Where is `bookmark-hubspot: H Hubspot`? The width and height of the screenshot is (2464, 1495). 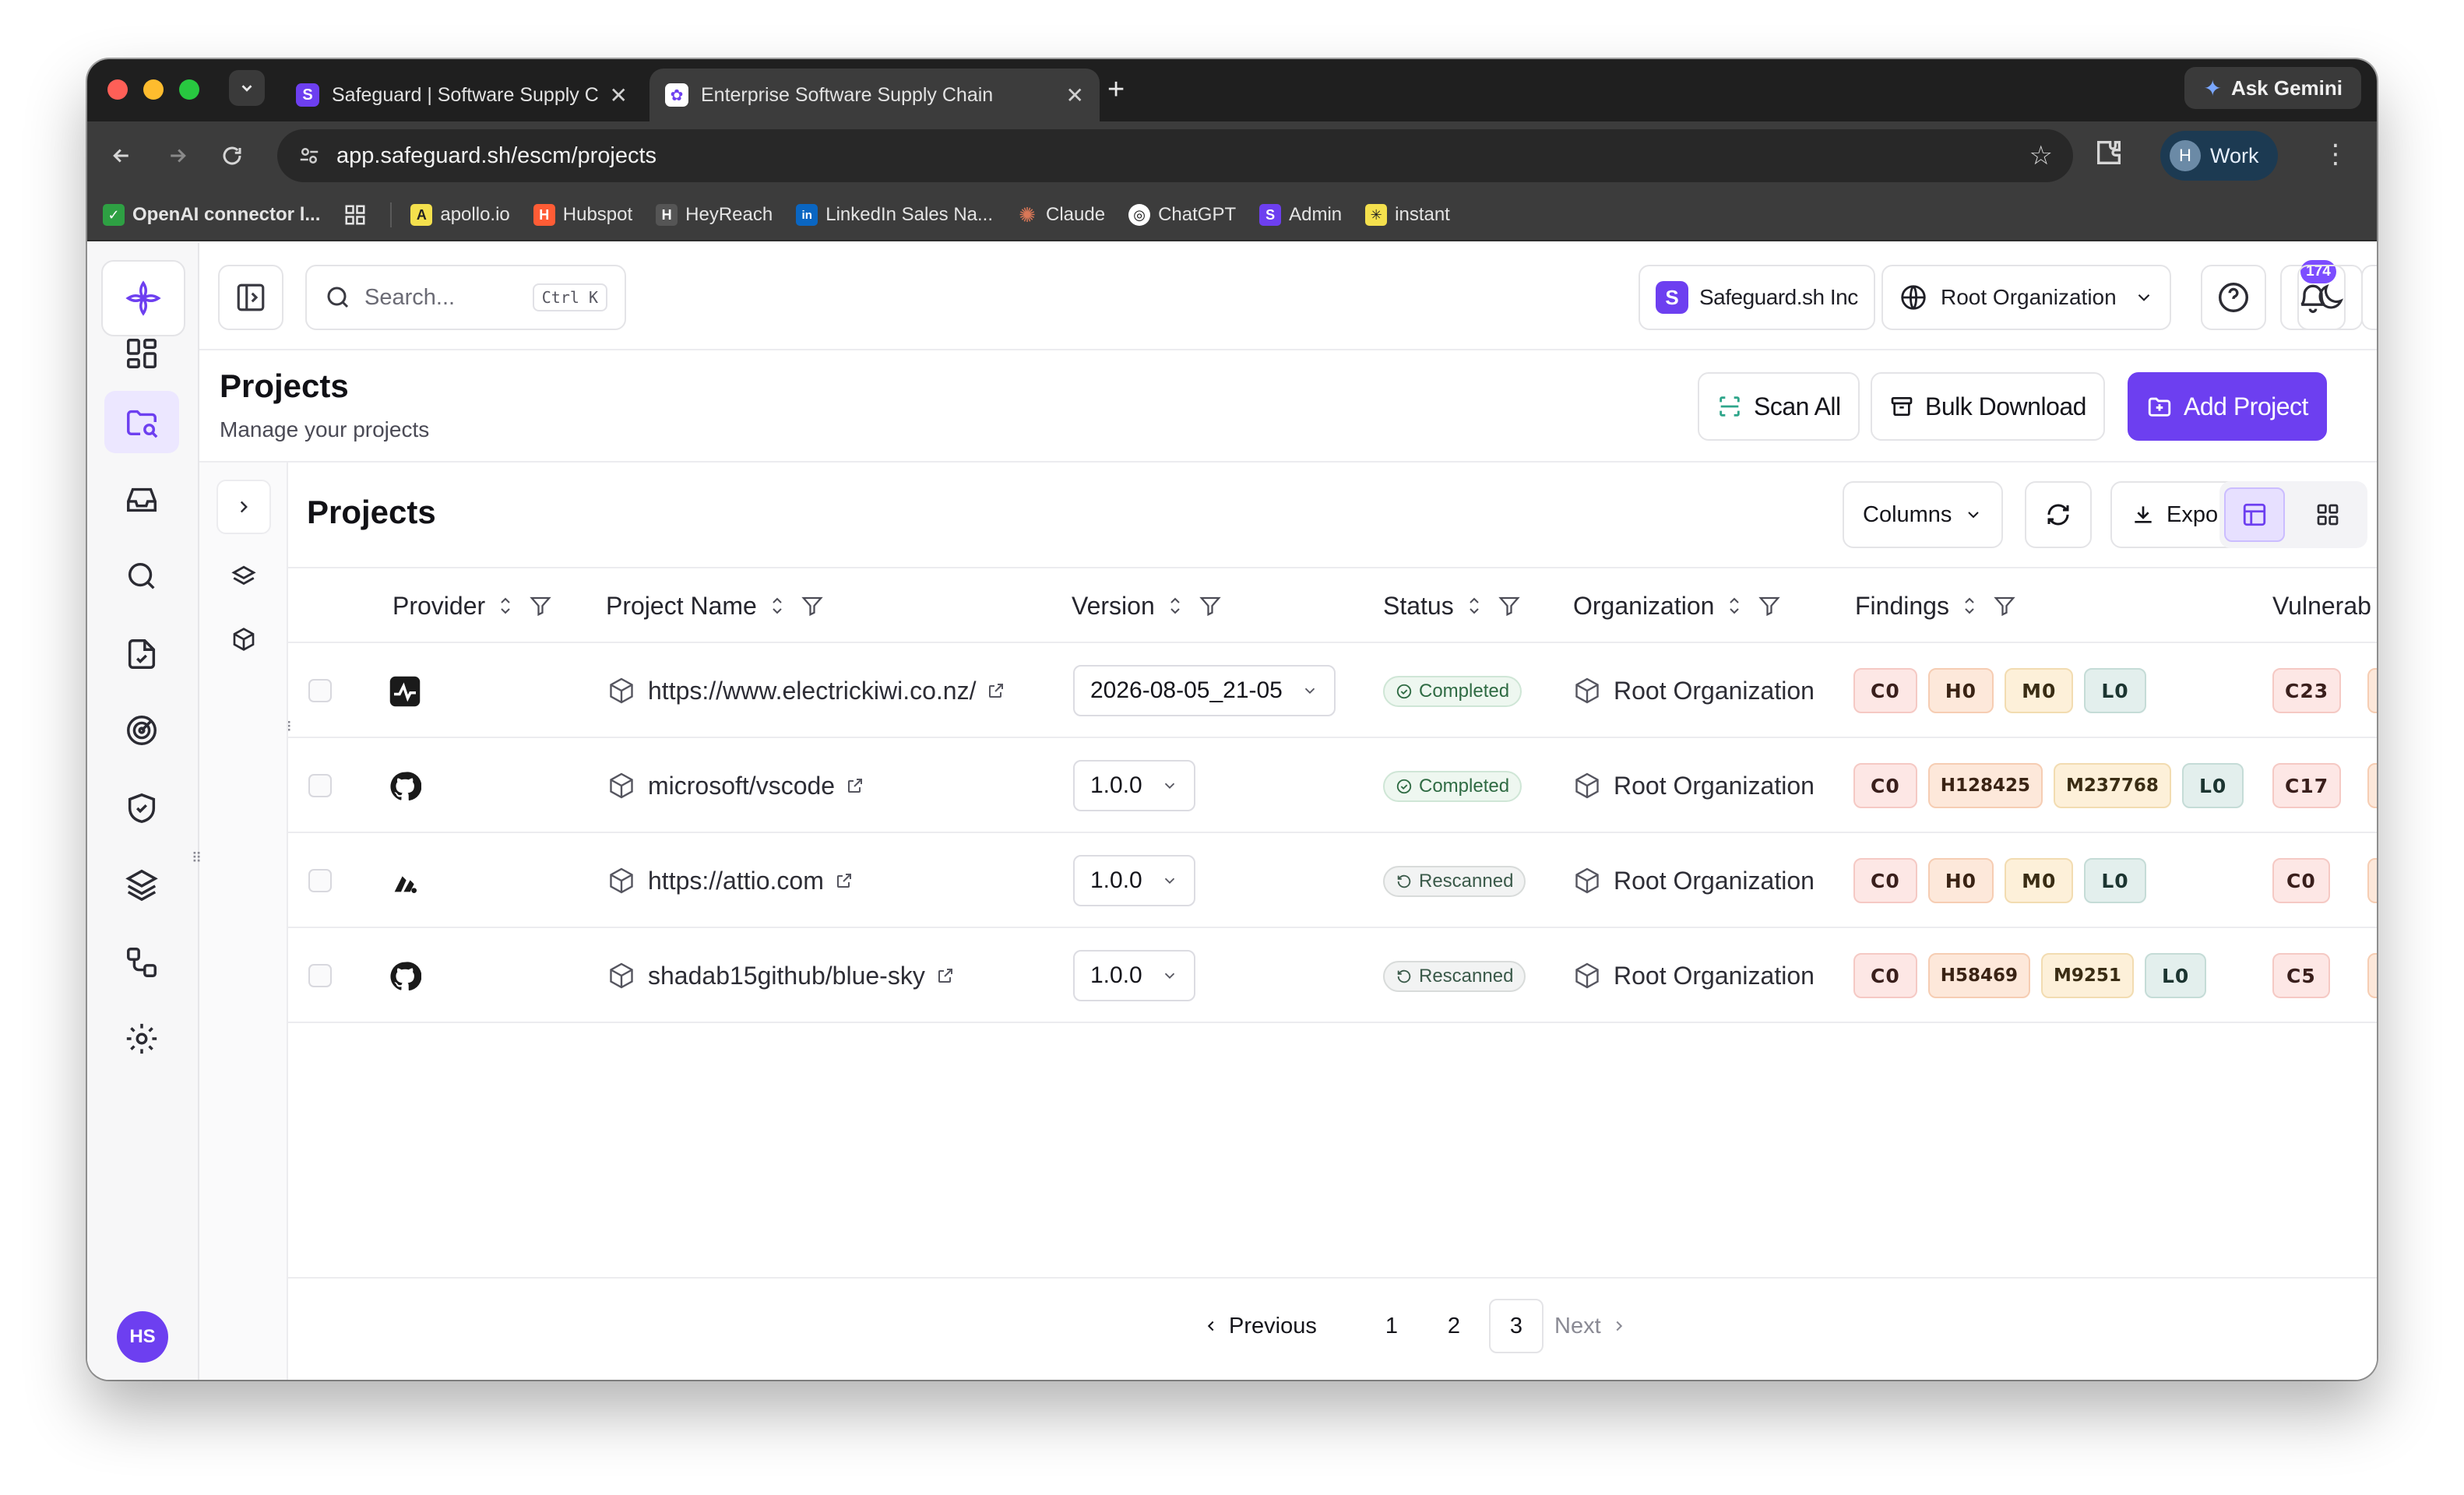 bookmark-hubspot: H Hubspot is located at coordinates (582, 215).